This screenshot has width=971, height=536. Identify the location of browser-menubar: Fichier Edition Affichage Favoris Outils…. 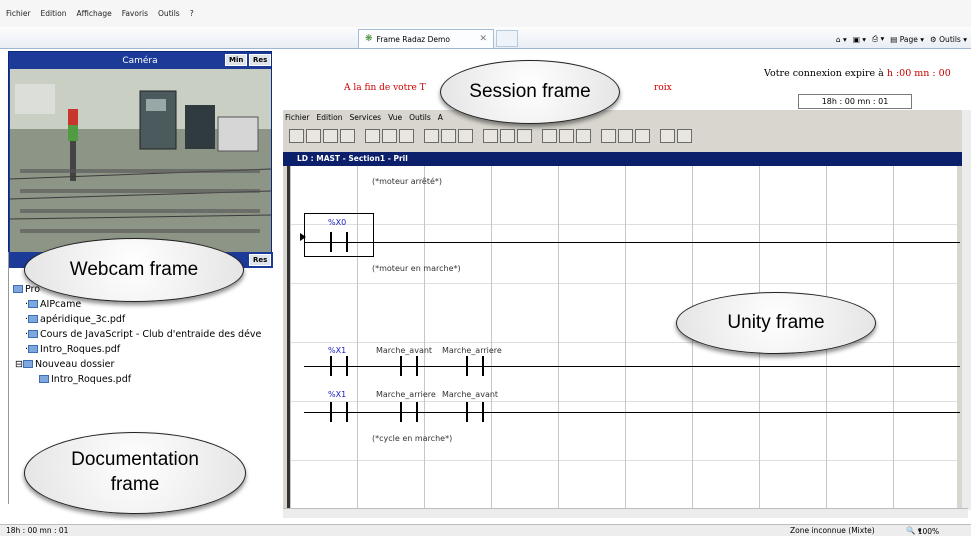
(485, 13).